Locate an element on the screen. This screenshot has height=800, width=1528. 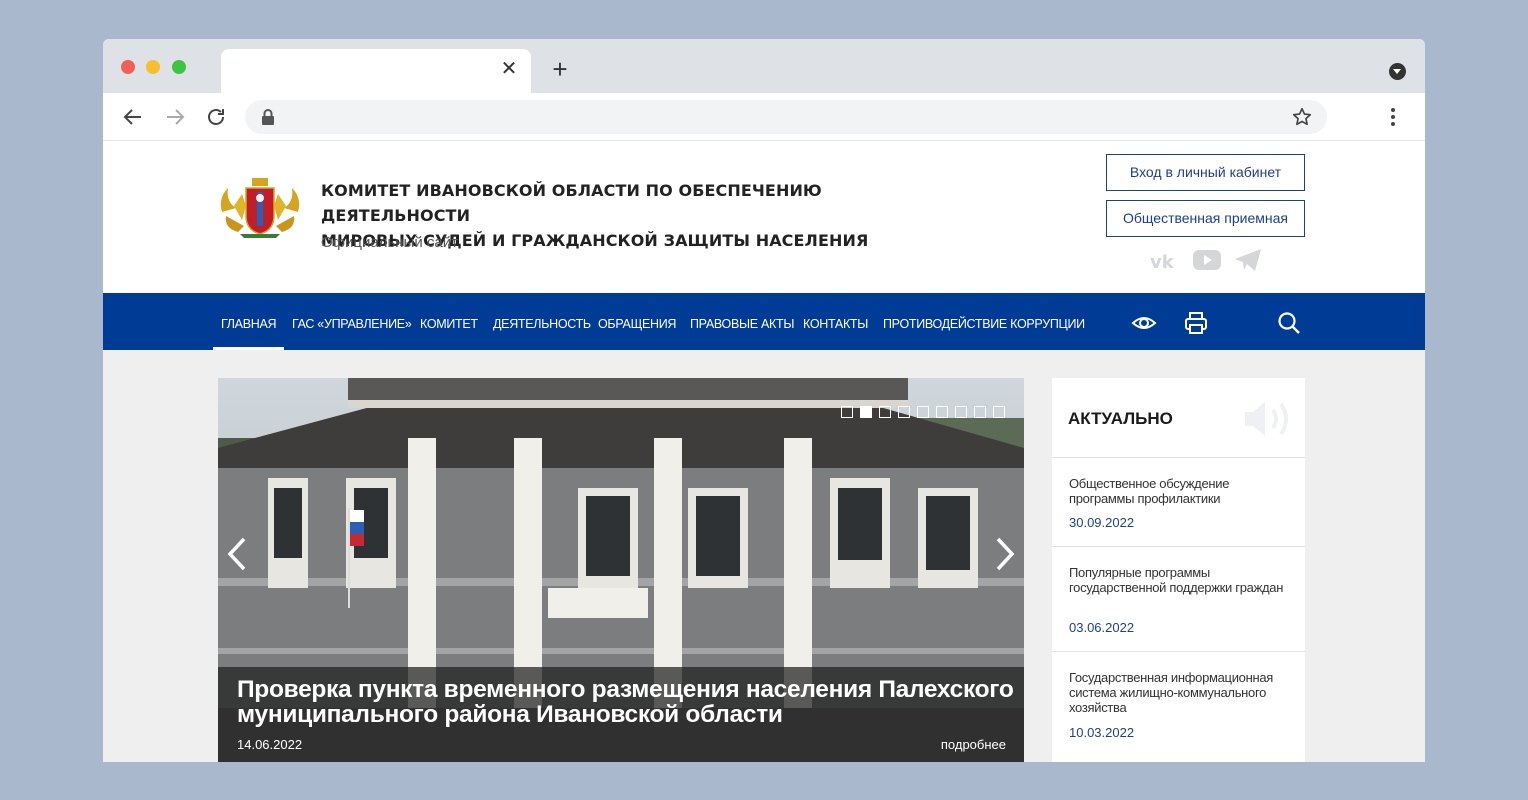
new-tab-button: + is located at coordinates (560, 69).